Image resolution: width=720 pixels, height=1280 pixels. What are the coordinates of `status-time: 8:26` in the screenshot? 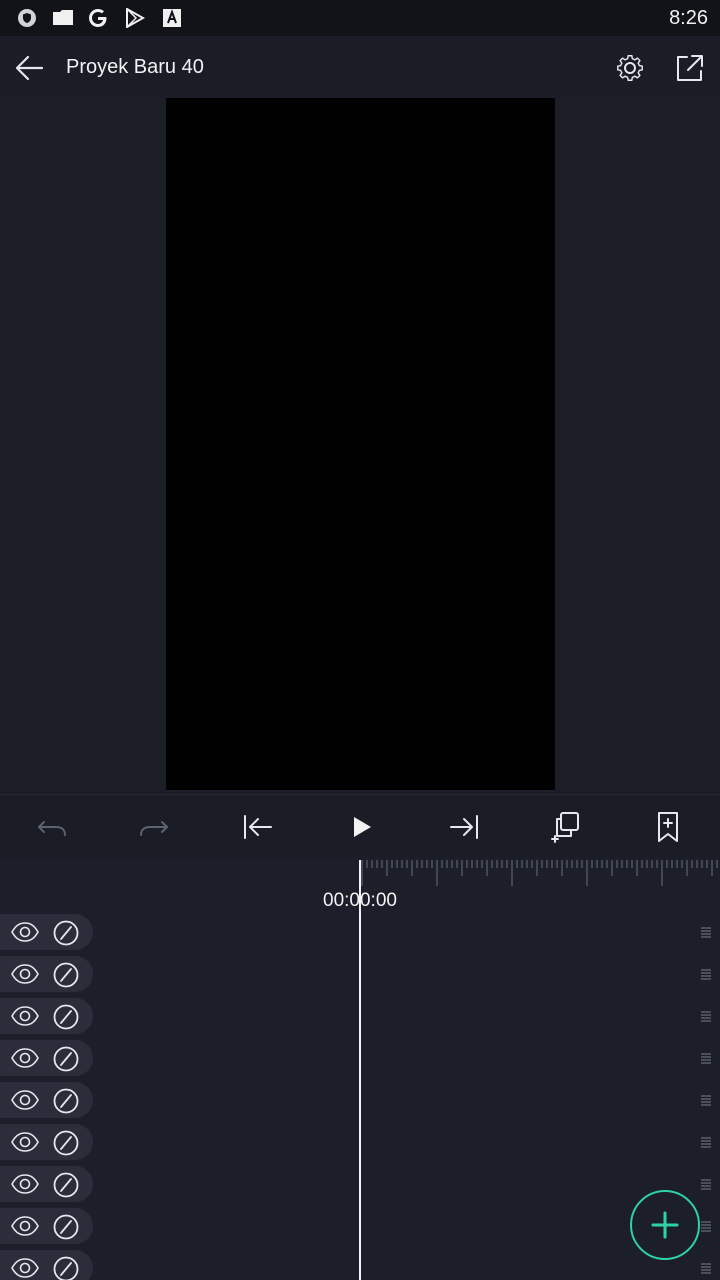 It's located at (688, 18).